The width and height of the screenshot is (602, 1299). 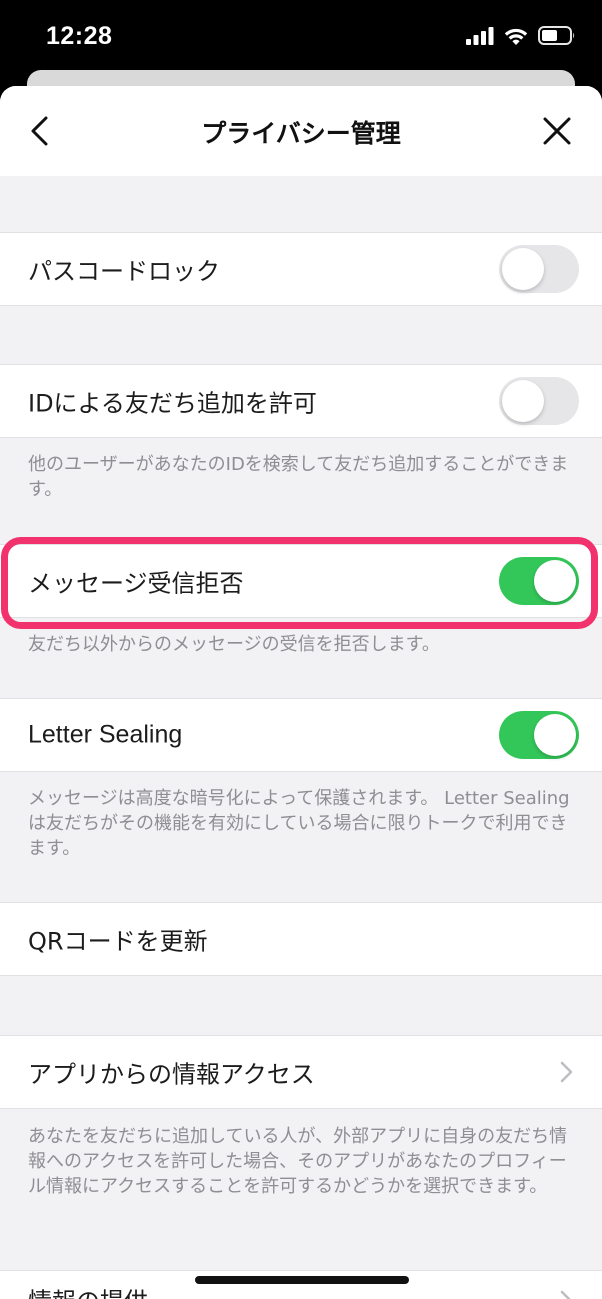 I want to click on letter-sealing-row: Letter Sealing, so click(x=301, y=735).